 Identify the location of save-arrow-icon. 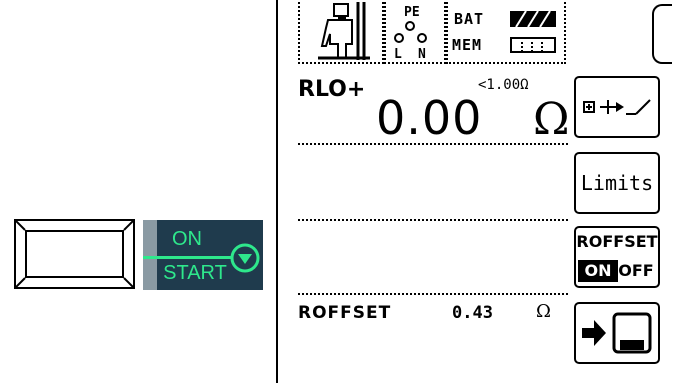
(617, 333).